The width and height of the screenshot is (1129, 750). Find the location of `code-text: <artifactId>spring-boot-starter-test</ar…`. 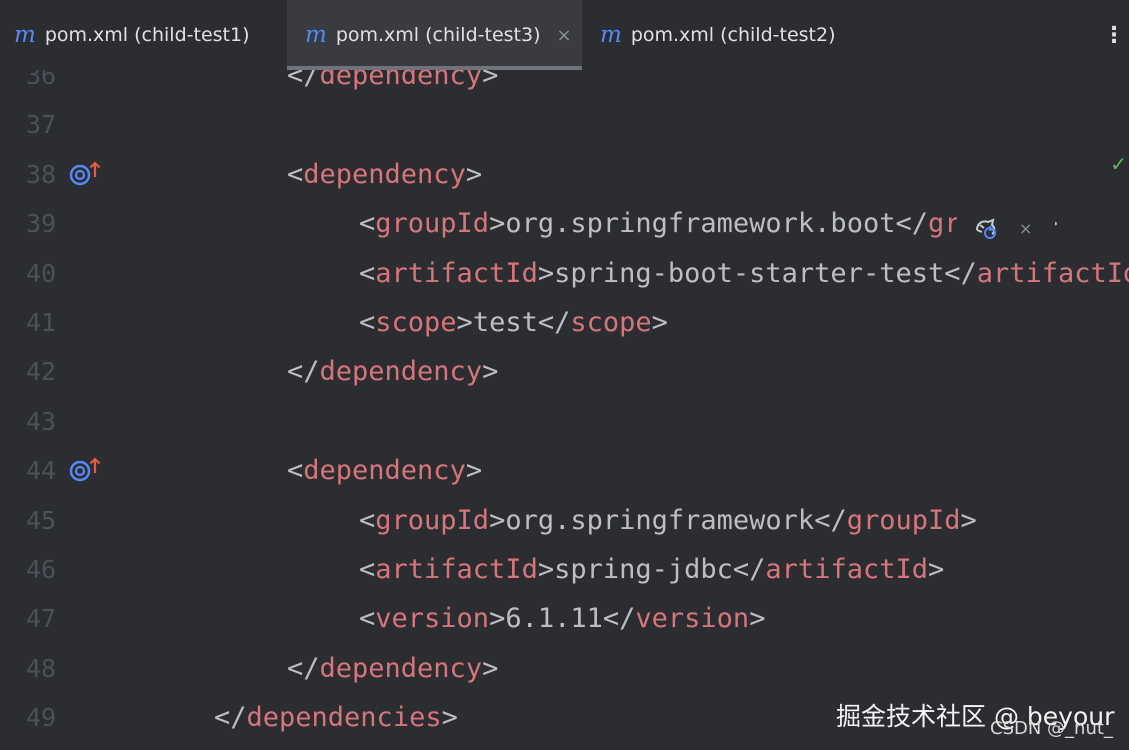

code-text: <artifactId>spring-boot-starter-test</ar… is located at coordinates (744, 273).